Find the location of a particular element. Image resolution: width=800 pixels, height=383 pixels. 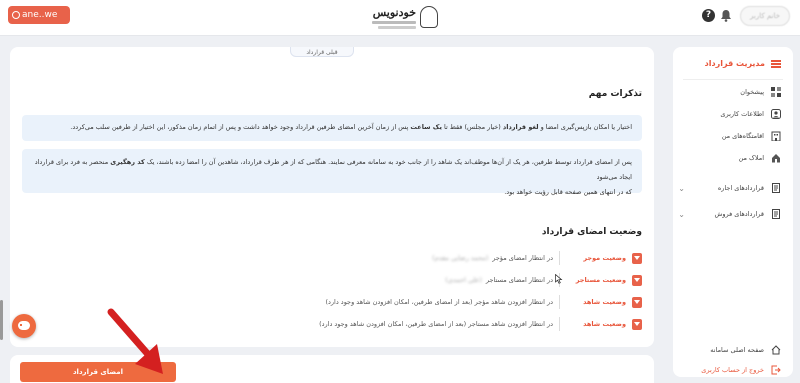

sidebar-item-label: اقامتگاه‌های من is located at coordinates (742, 136).